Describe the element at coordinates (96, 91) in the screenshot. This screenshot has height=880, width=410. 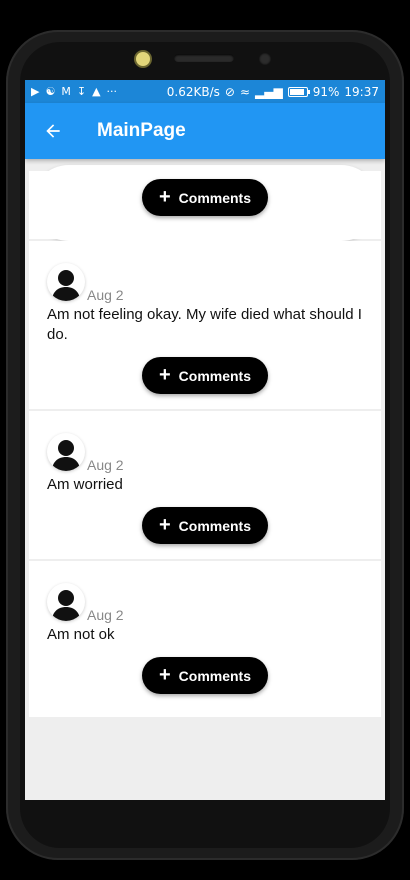
I see `bottle-icon: ▲` at that location.